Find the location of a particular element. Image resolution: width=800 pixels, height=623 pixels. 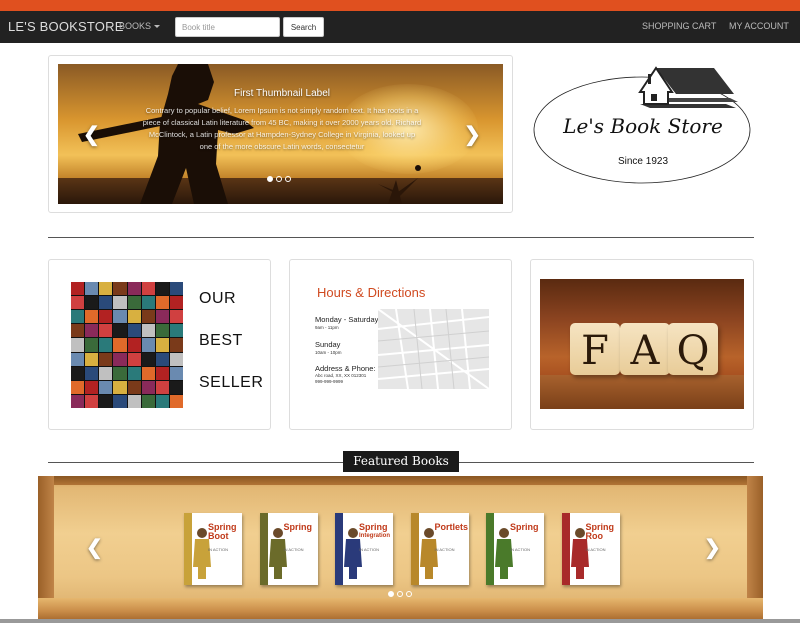

featured-books-heading: Featured Books is located at coordinates (401, 461).